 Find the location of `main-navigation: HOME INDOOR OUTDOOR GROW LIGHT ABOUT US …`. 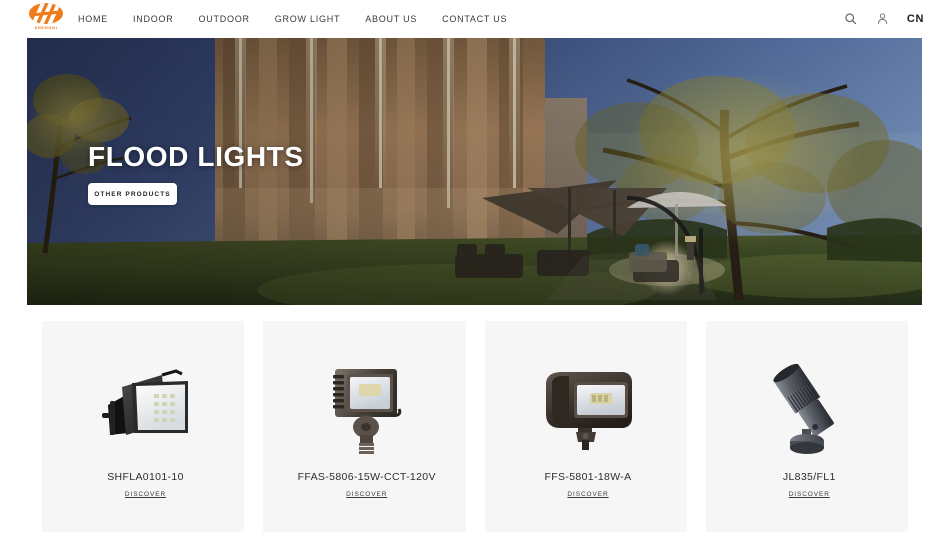

main-navigation: HOME INDOOR OUTDOOR GROW LIGHT ABOUT US … is located at coordinates (292, 18).